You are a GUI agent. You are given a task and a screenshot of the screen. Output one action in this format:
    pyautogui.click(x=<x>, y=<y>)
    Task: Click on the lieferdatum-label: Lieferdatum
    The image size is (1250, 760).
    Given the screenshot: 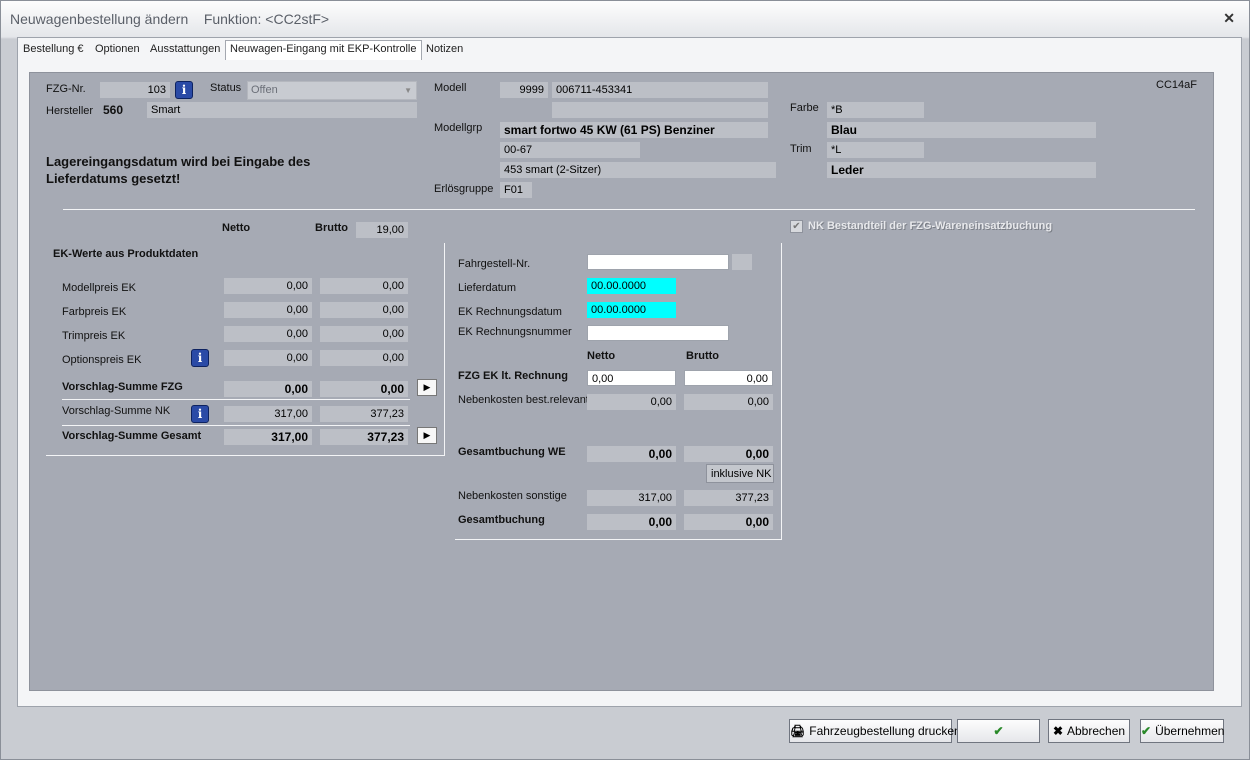 What is the action you would take?
    pyautogui.click(x=487, y=288)
    